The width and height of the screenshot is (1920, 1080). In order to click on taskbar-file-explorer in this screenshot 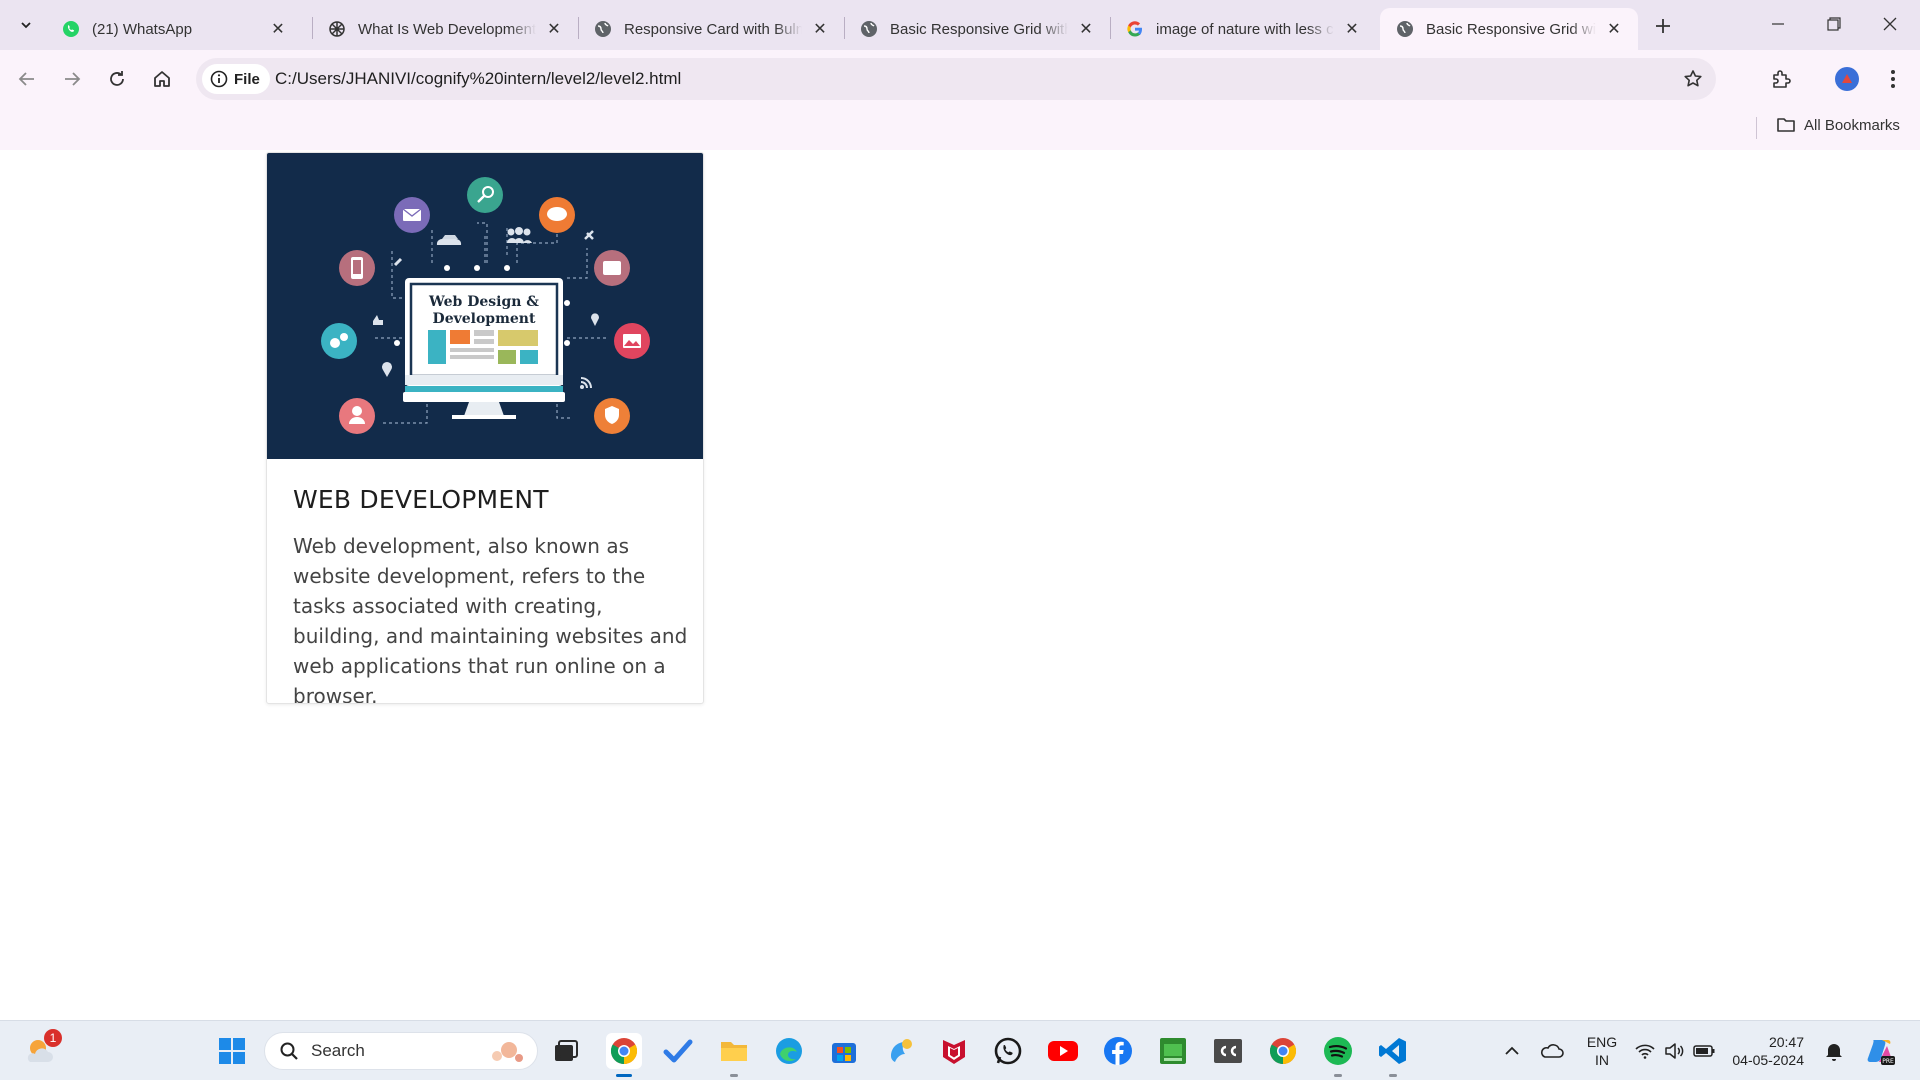, I will do `click(734, 1055)`.